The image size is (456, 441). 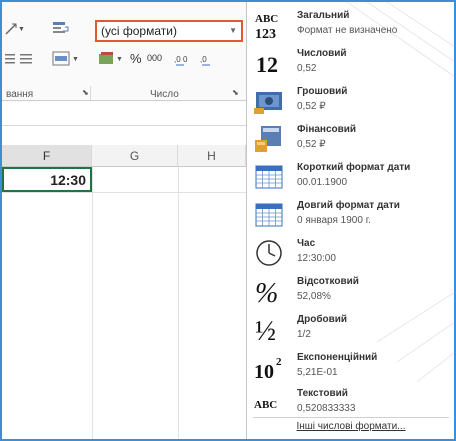 What do you see at coordinates (135, 156) in the screenshot?
I see `column-header-g: G` at bounding box center [135, 156].